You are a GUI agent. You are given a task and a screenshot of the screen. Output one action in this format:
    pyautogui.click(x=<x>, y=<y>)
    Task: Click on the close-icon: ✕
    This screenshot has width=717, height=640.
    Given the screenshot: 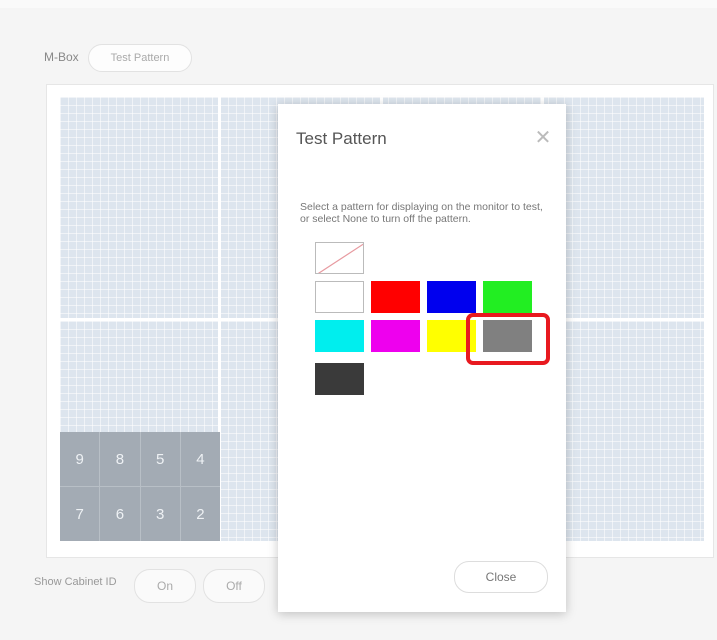 What is the action you would take?
    pyautogui.click(x=543, y=138)
    